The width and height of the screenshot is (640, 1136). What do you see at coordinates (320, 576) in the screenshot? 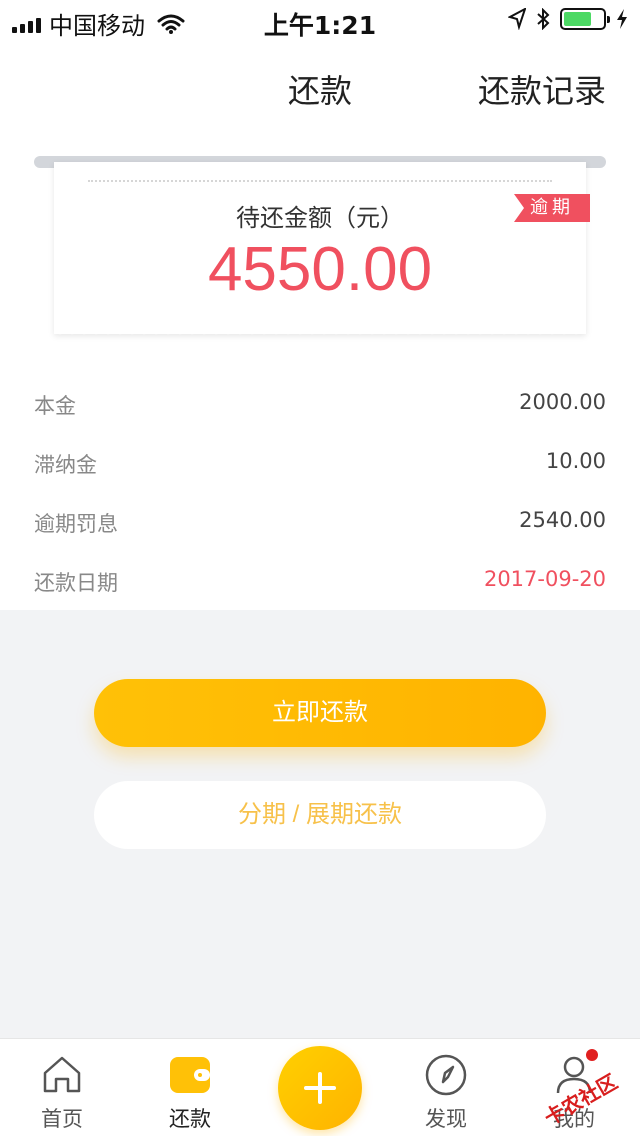
I see `detail-row-due-date: 还款日期 2017-09-20` at bounding box center [320, 576].